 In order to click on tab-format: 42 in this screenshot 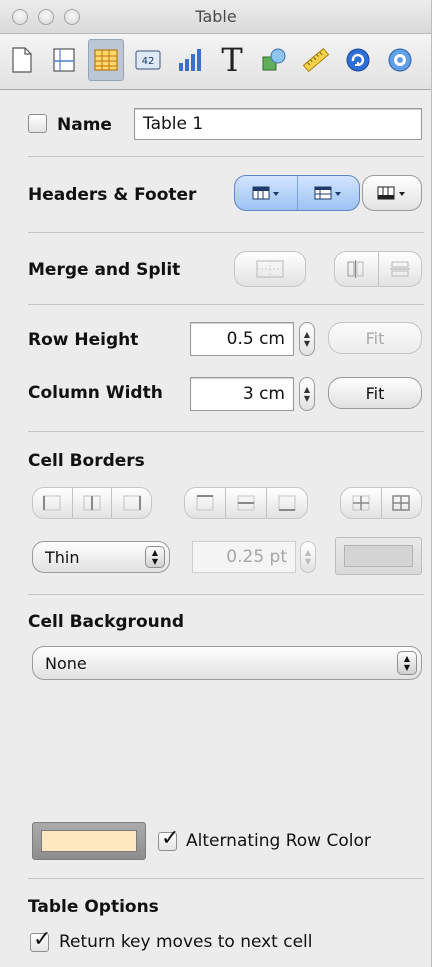, I will do `click(148, 60)`.